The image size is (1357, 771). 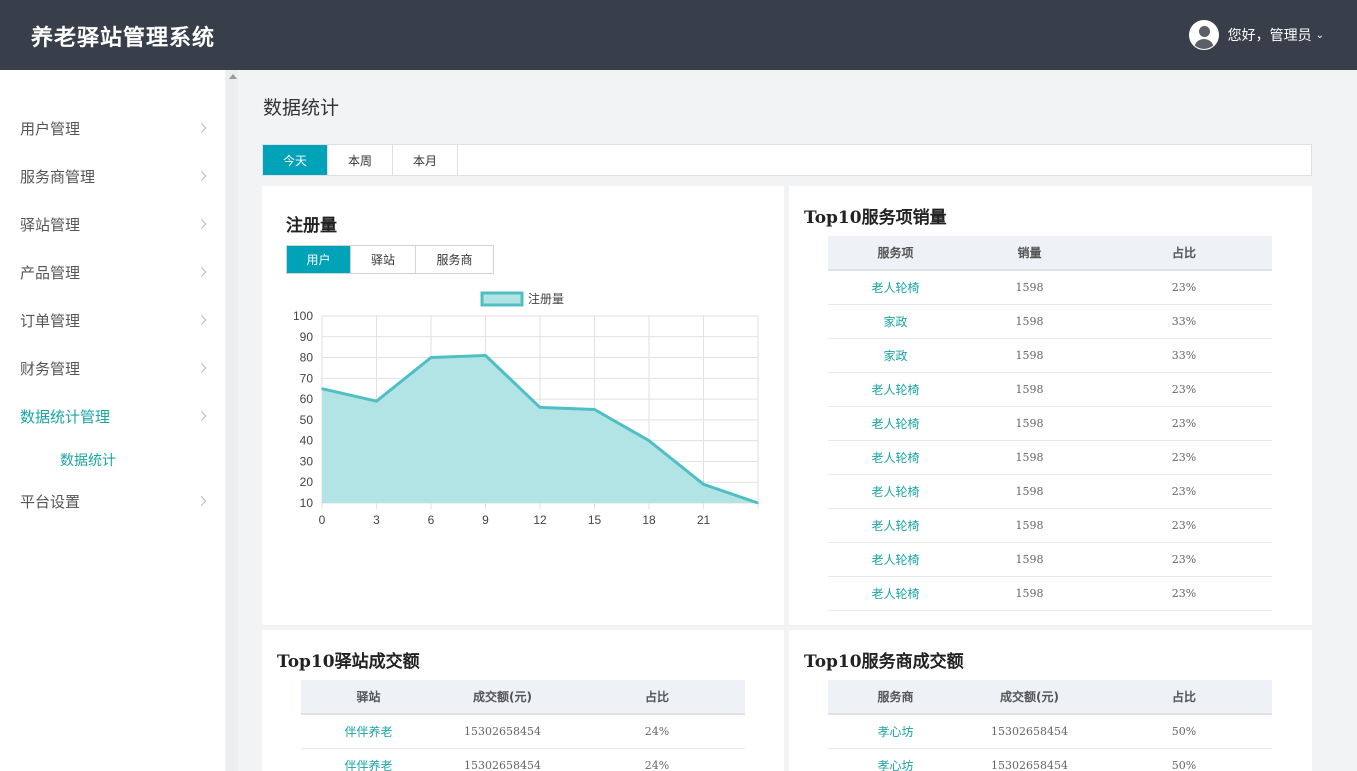 I want to click on y-tick-label: 40, so click(x=307, y=441).